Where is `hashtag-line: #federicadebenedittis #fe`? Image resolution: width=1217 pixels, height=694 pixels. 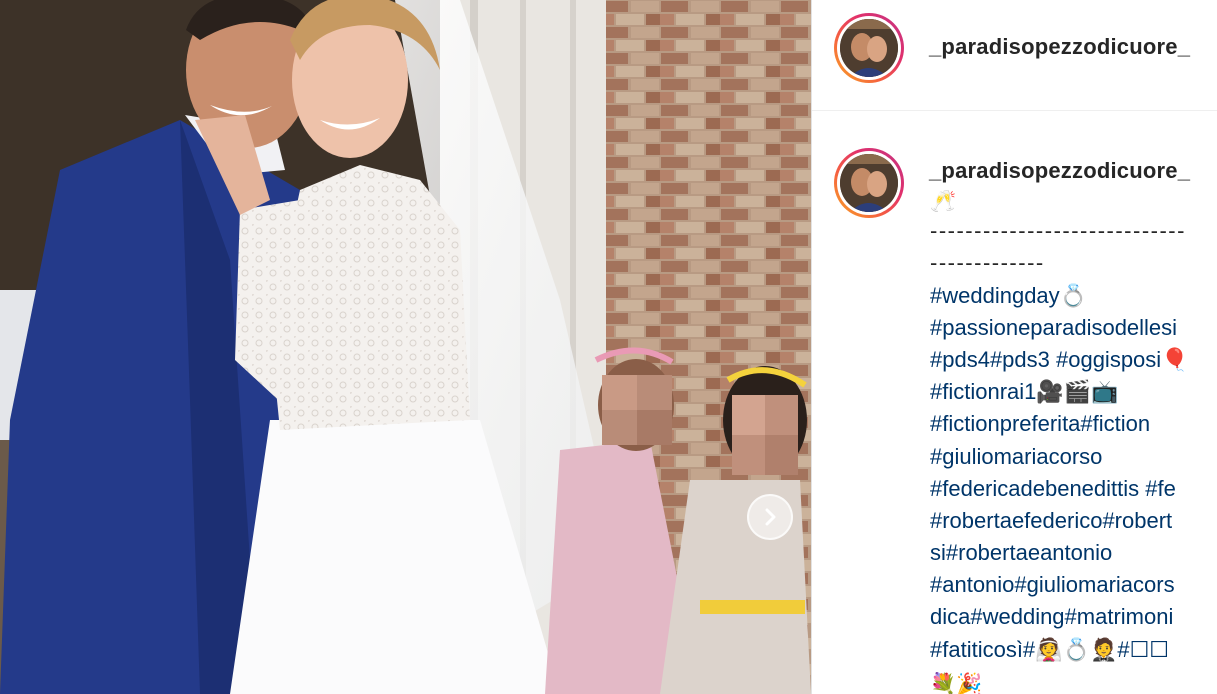 hashtag-line: #federicadebenedittis #fe is located at coordinates (1073, 489).